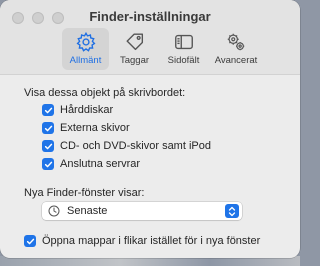 The height and width of the screenshot is (266, 320). Describe the element at coordinates (87, 211) in the screenshot. I see `new-window-select-value: Senaste` at that location.